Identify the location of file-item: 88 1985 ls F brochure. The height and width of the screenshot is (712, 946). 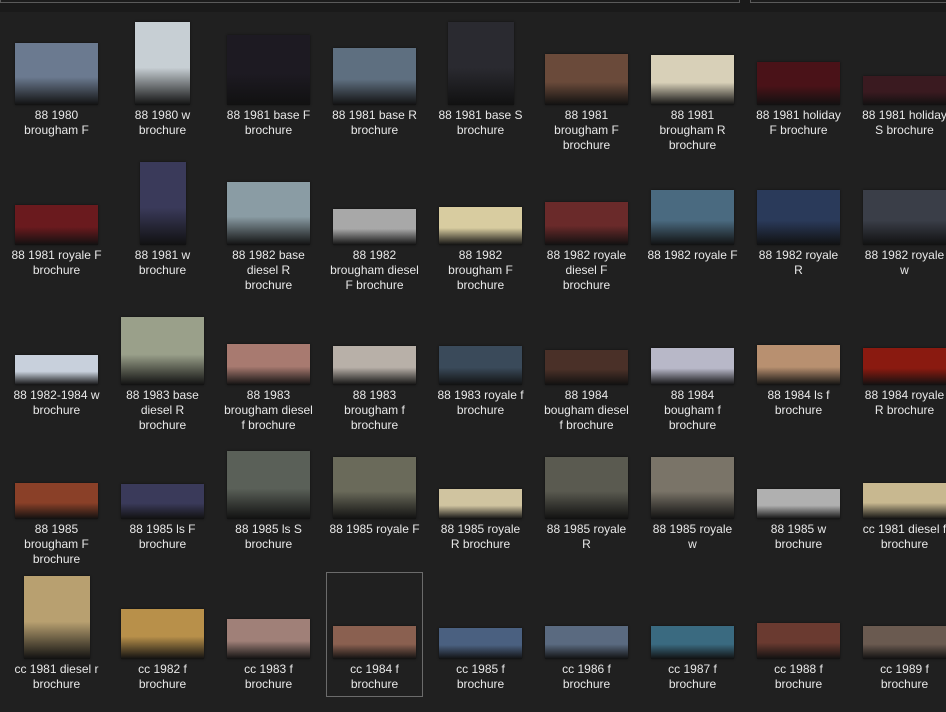
(162, 494).